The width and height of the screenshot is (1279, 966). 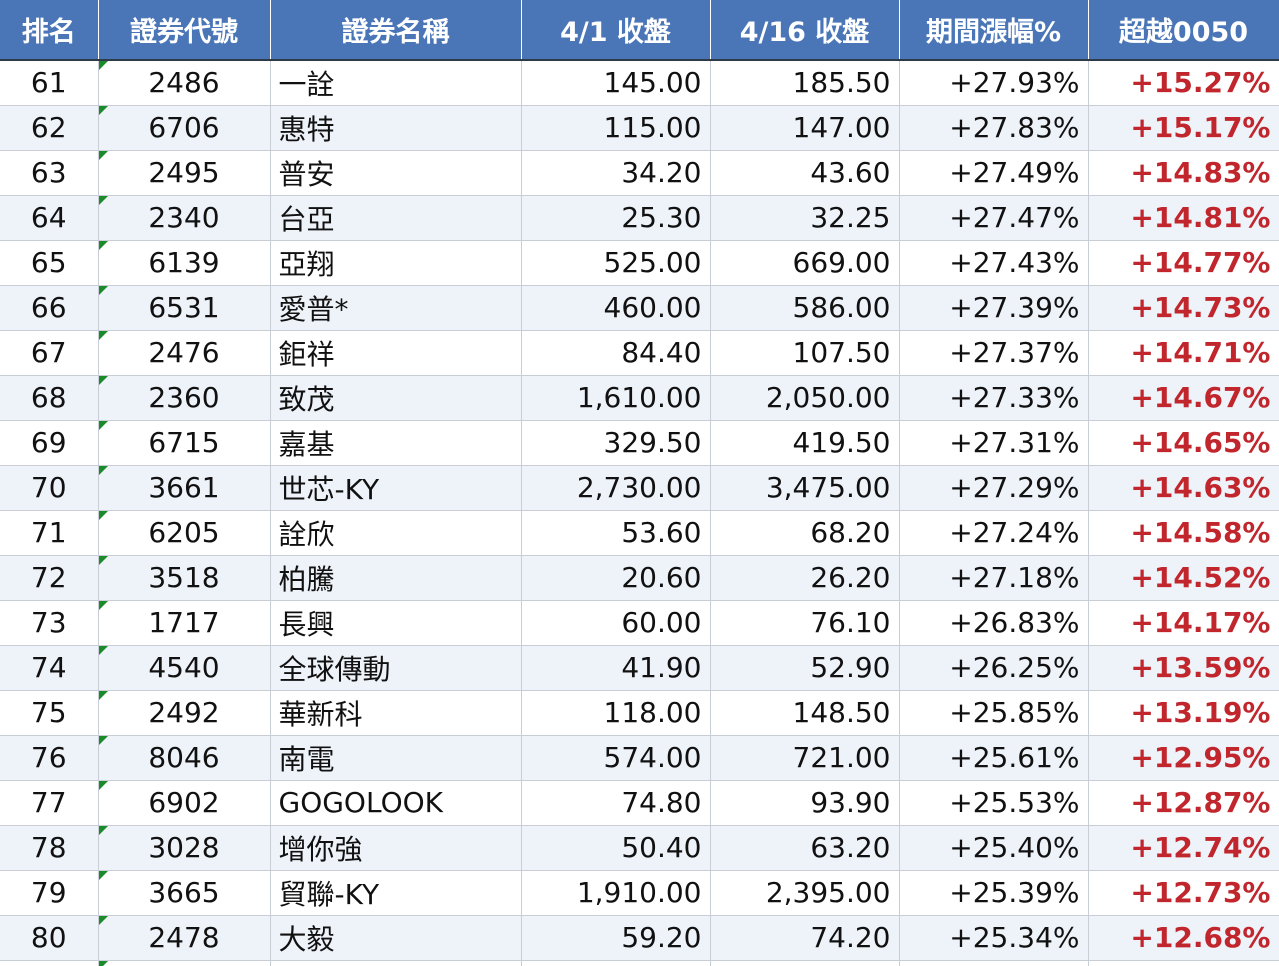 I want to click on name-cell: 全球傳動, so click(x=395, y=667).